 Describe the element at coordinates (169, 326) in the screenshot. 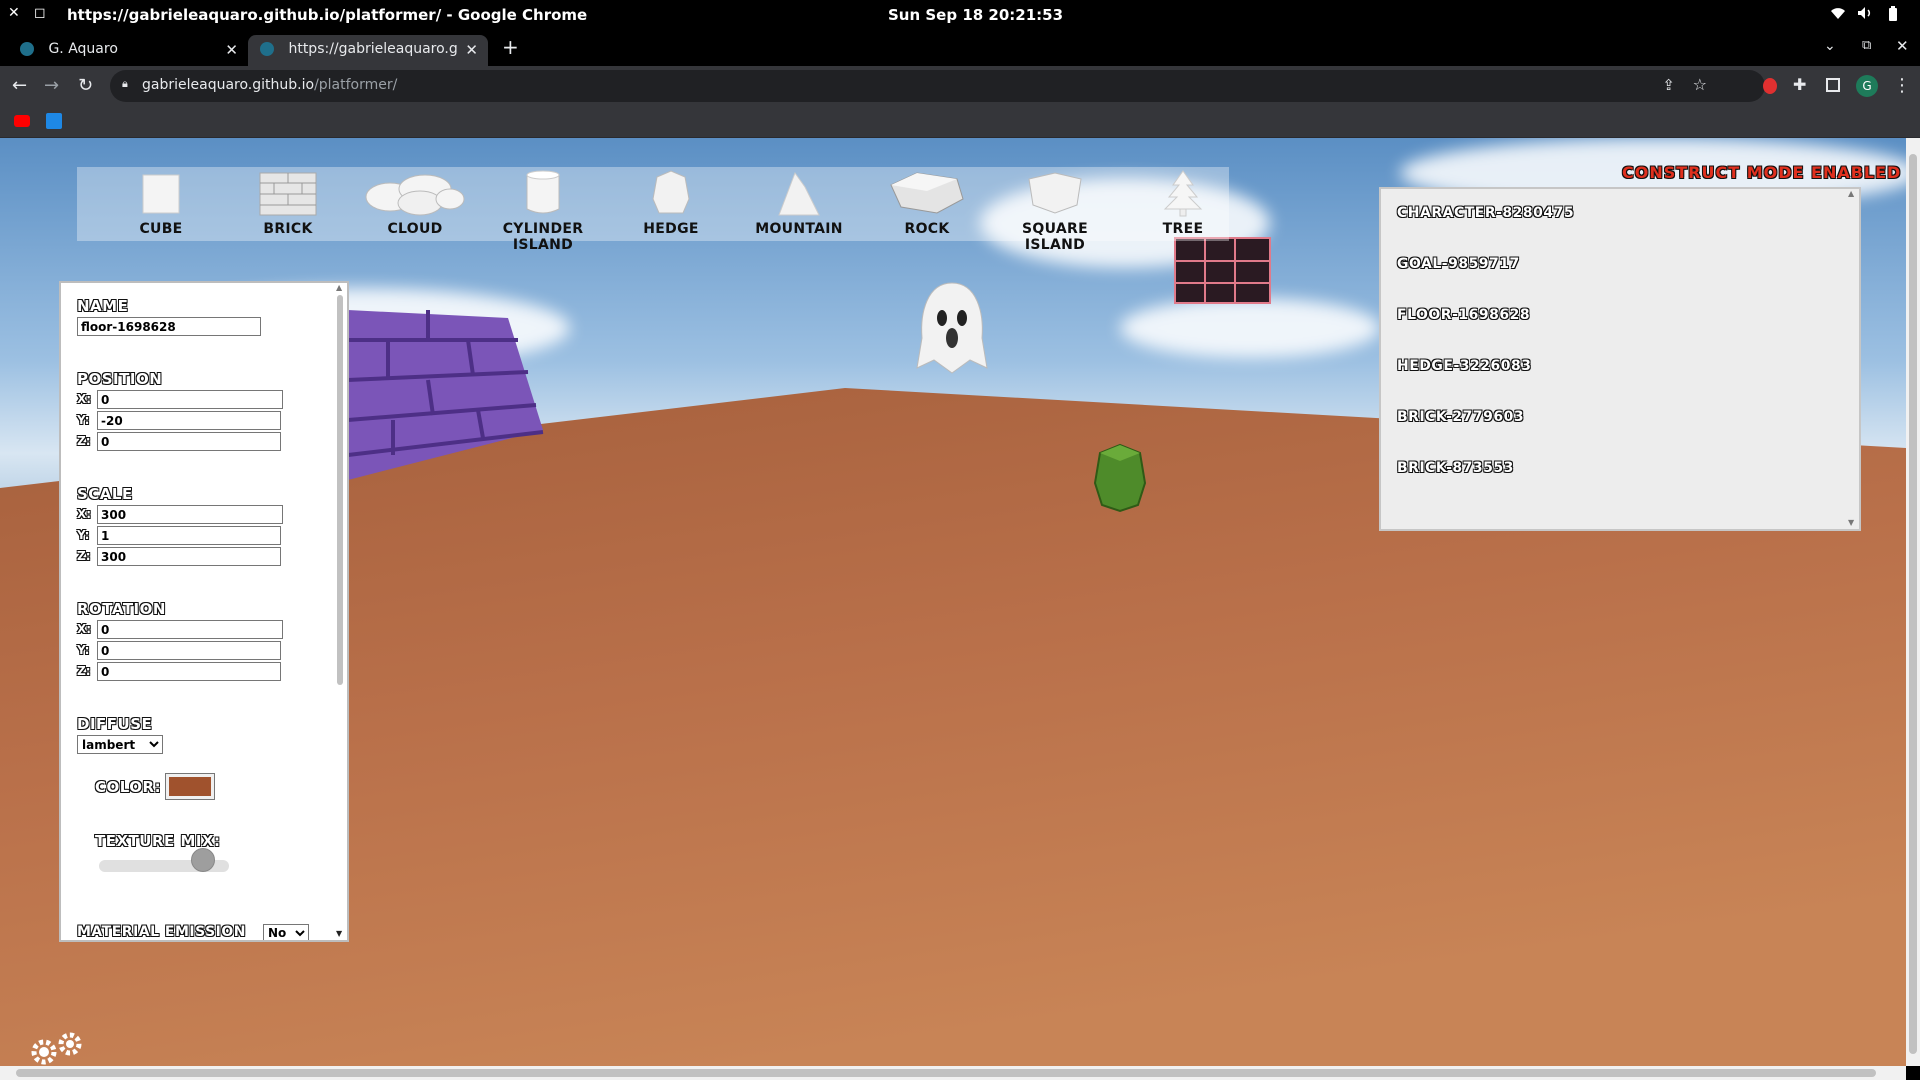

I see `name-input` at that location.